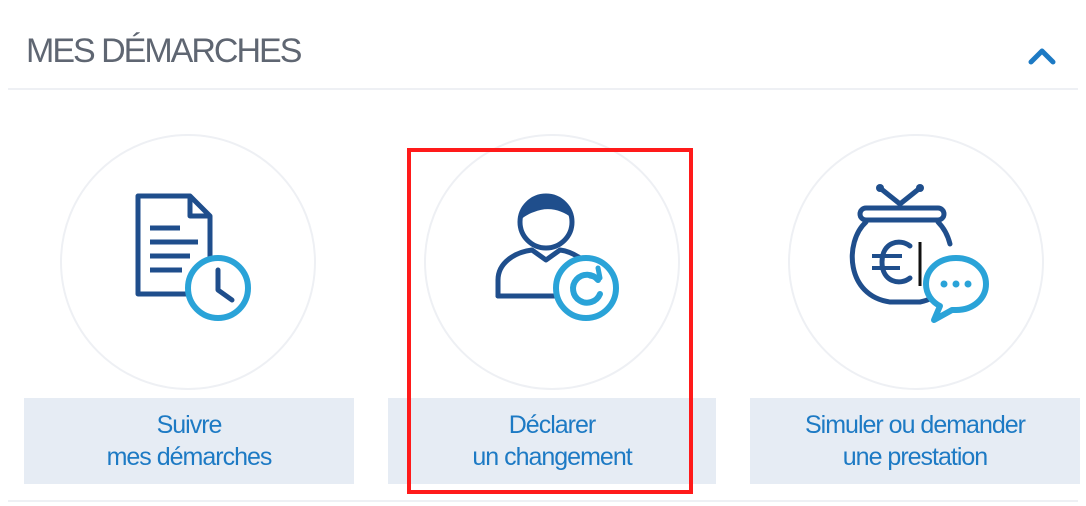  Describe the element at coordinates (189, 425) in the screenshot. I see `tile-label-line1: Suivre` at that location.